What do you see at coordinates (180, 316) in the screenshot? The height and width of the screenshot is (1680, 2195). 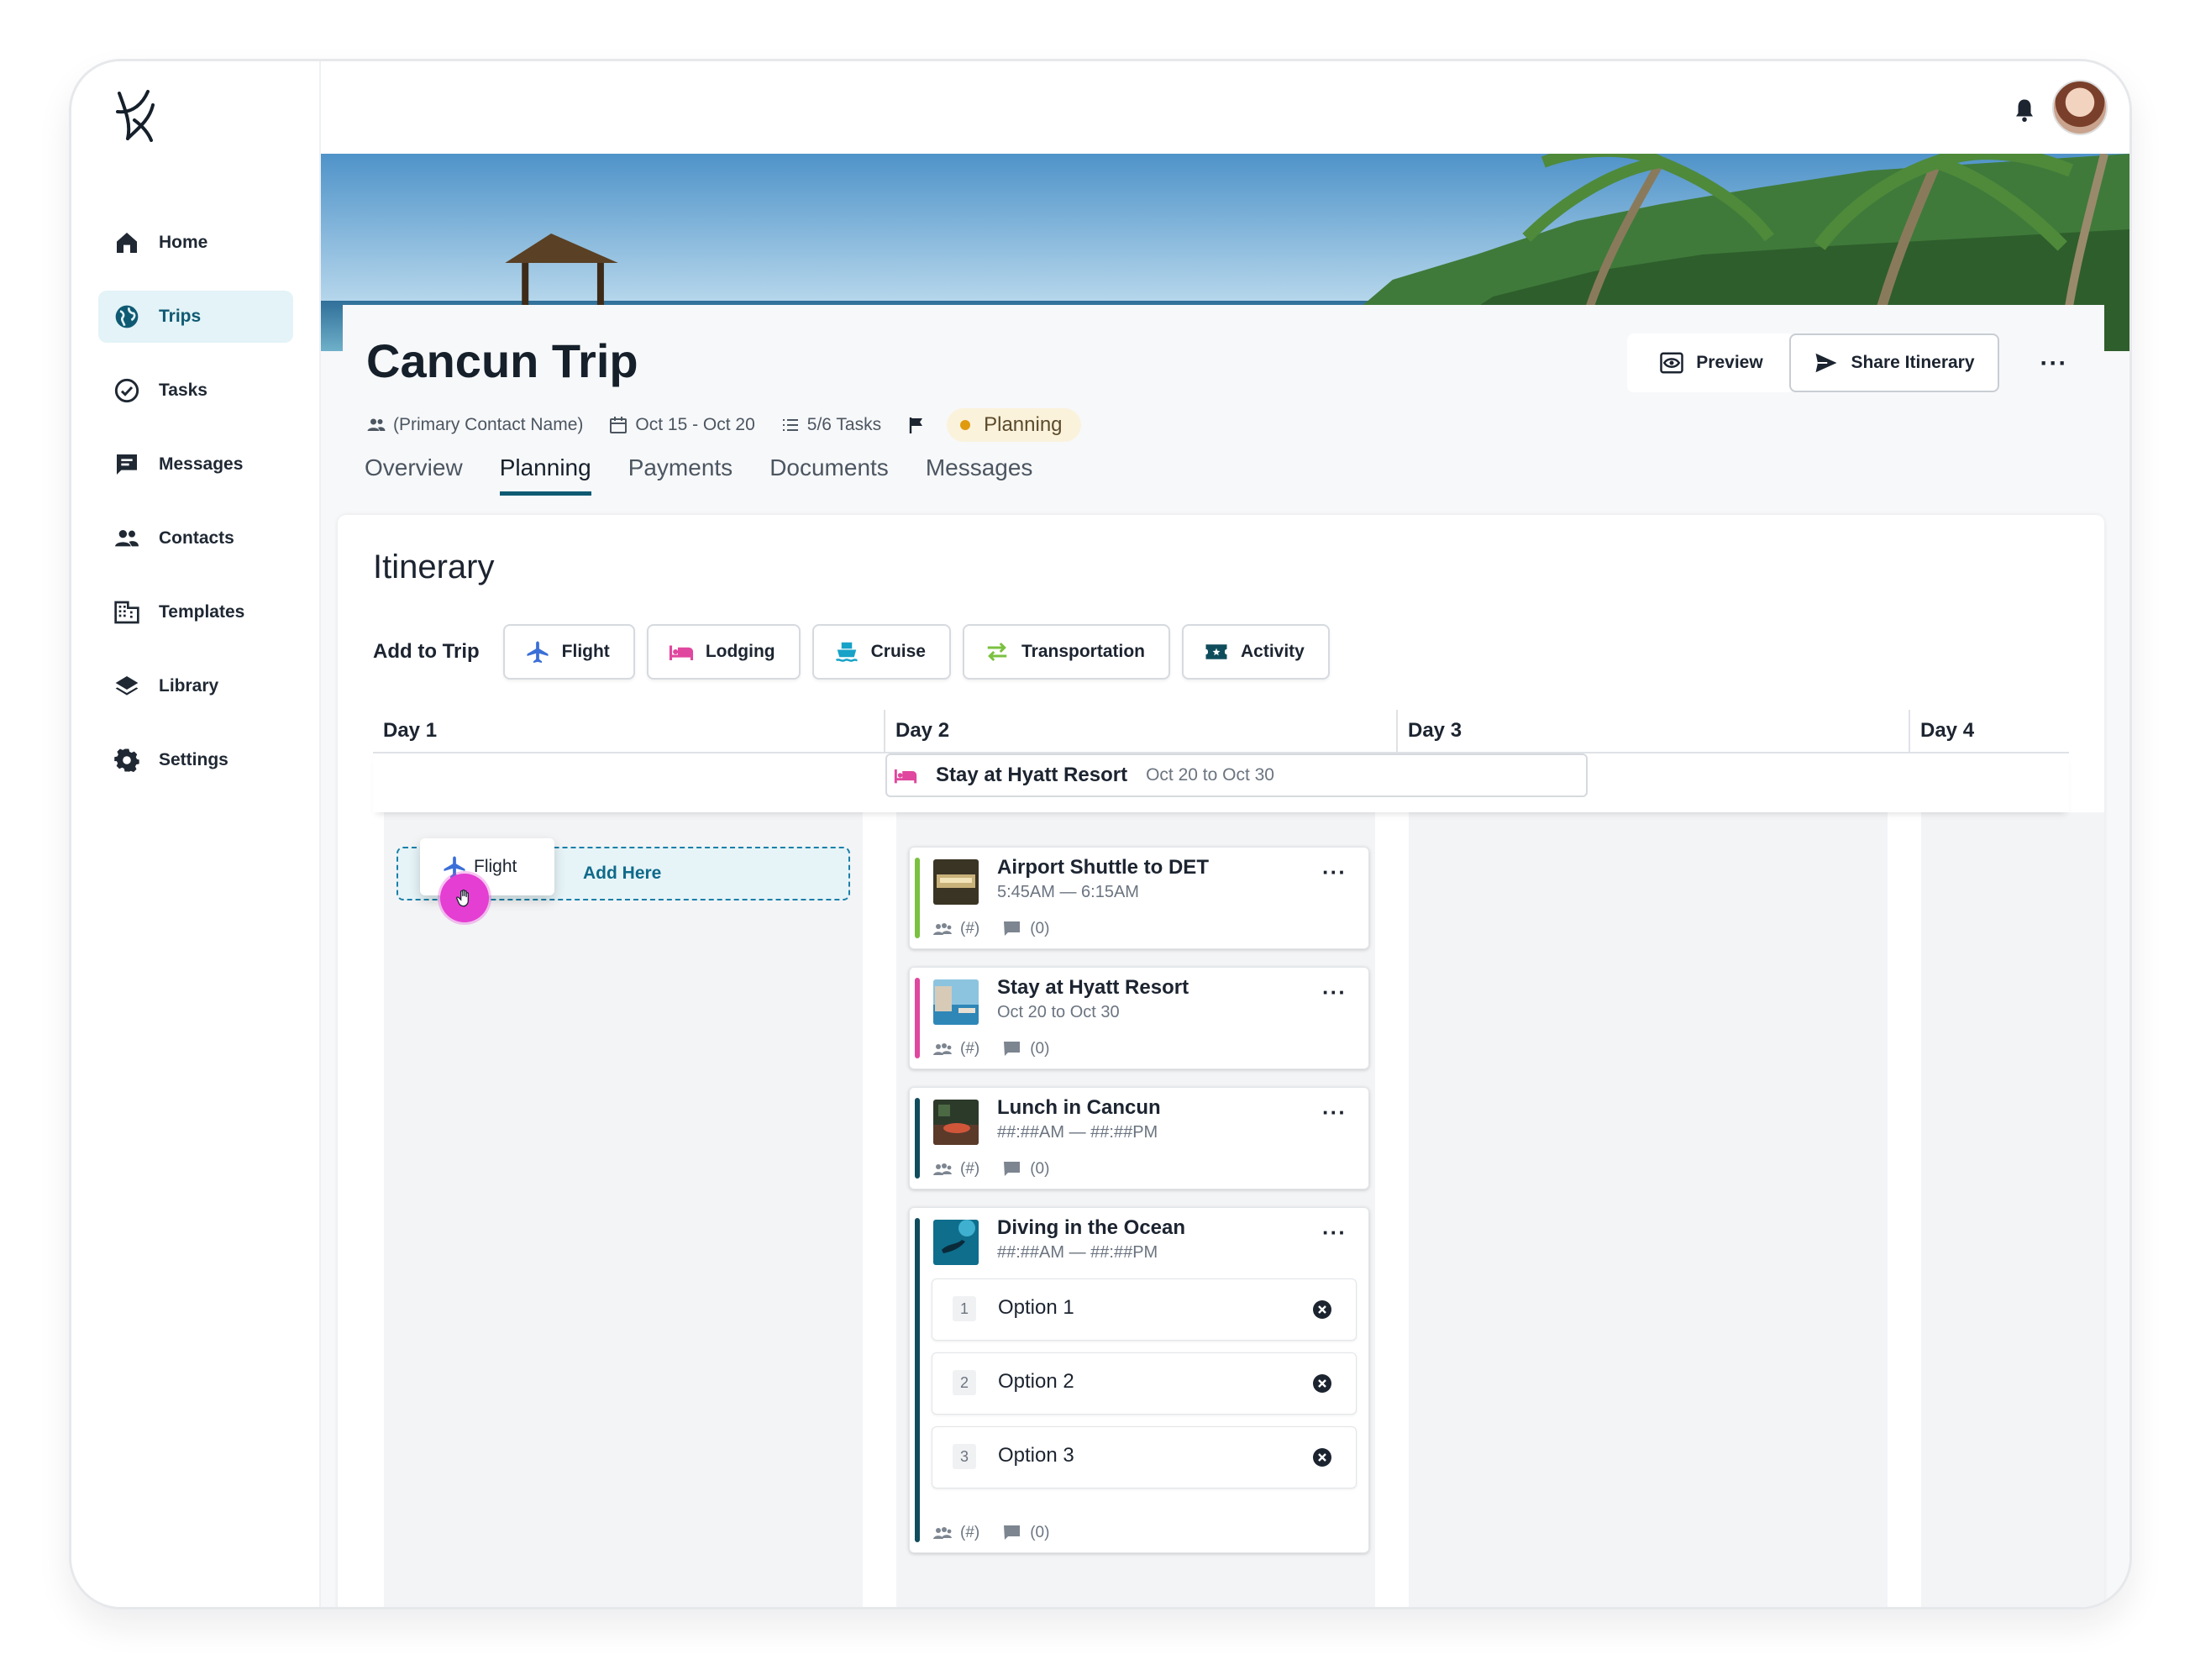 I see `sidebar-item-label: Trips` at bounding box center [180, 316].